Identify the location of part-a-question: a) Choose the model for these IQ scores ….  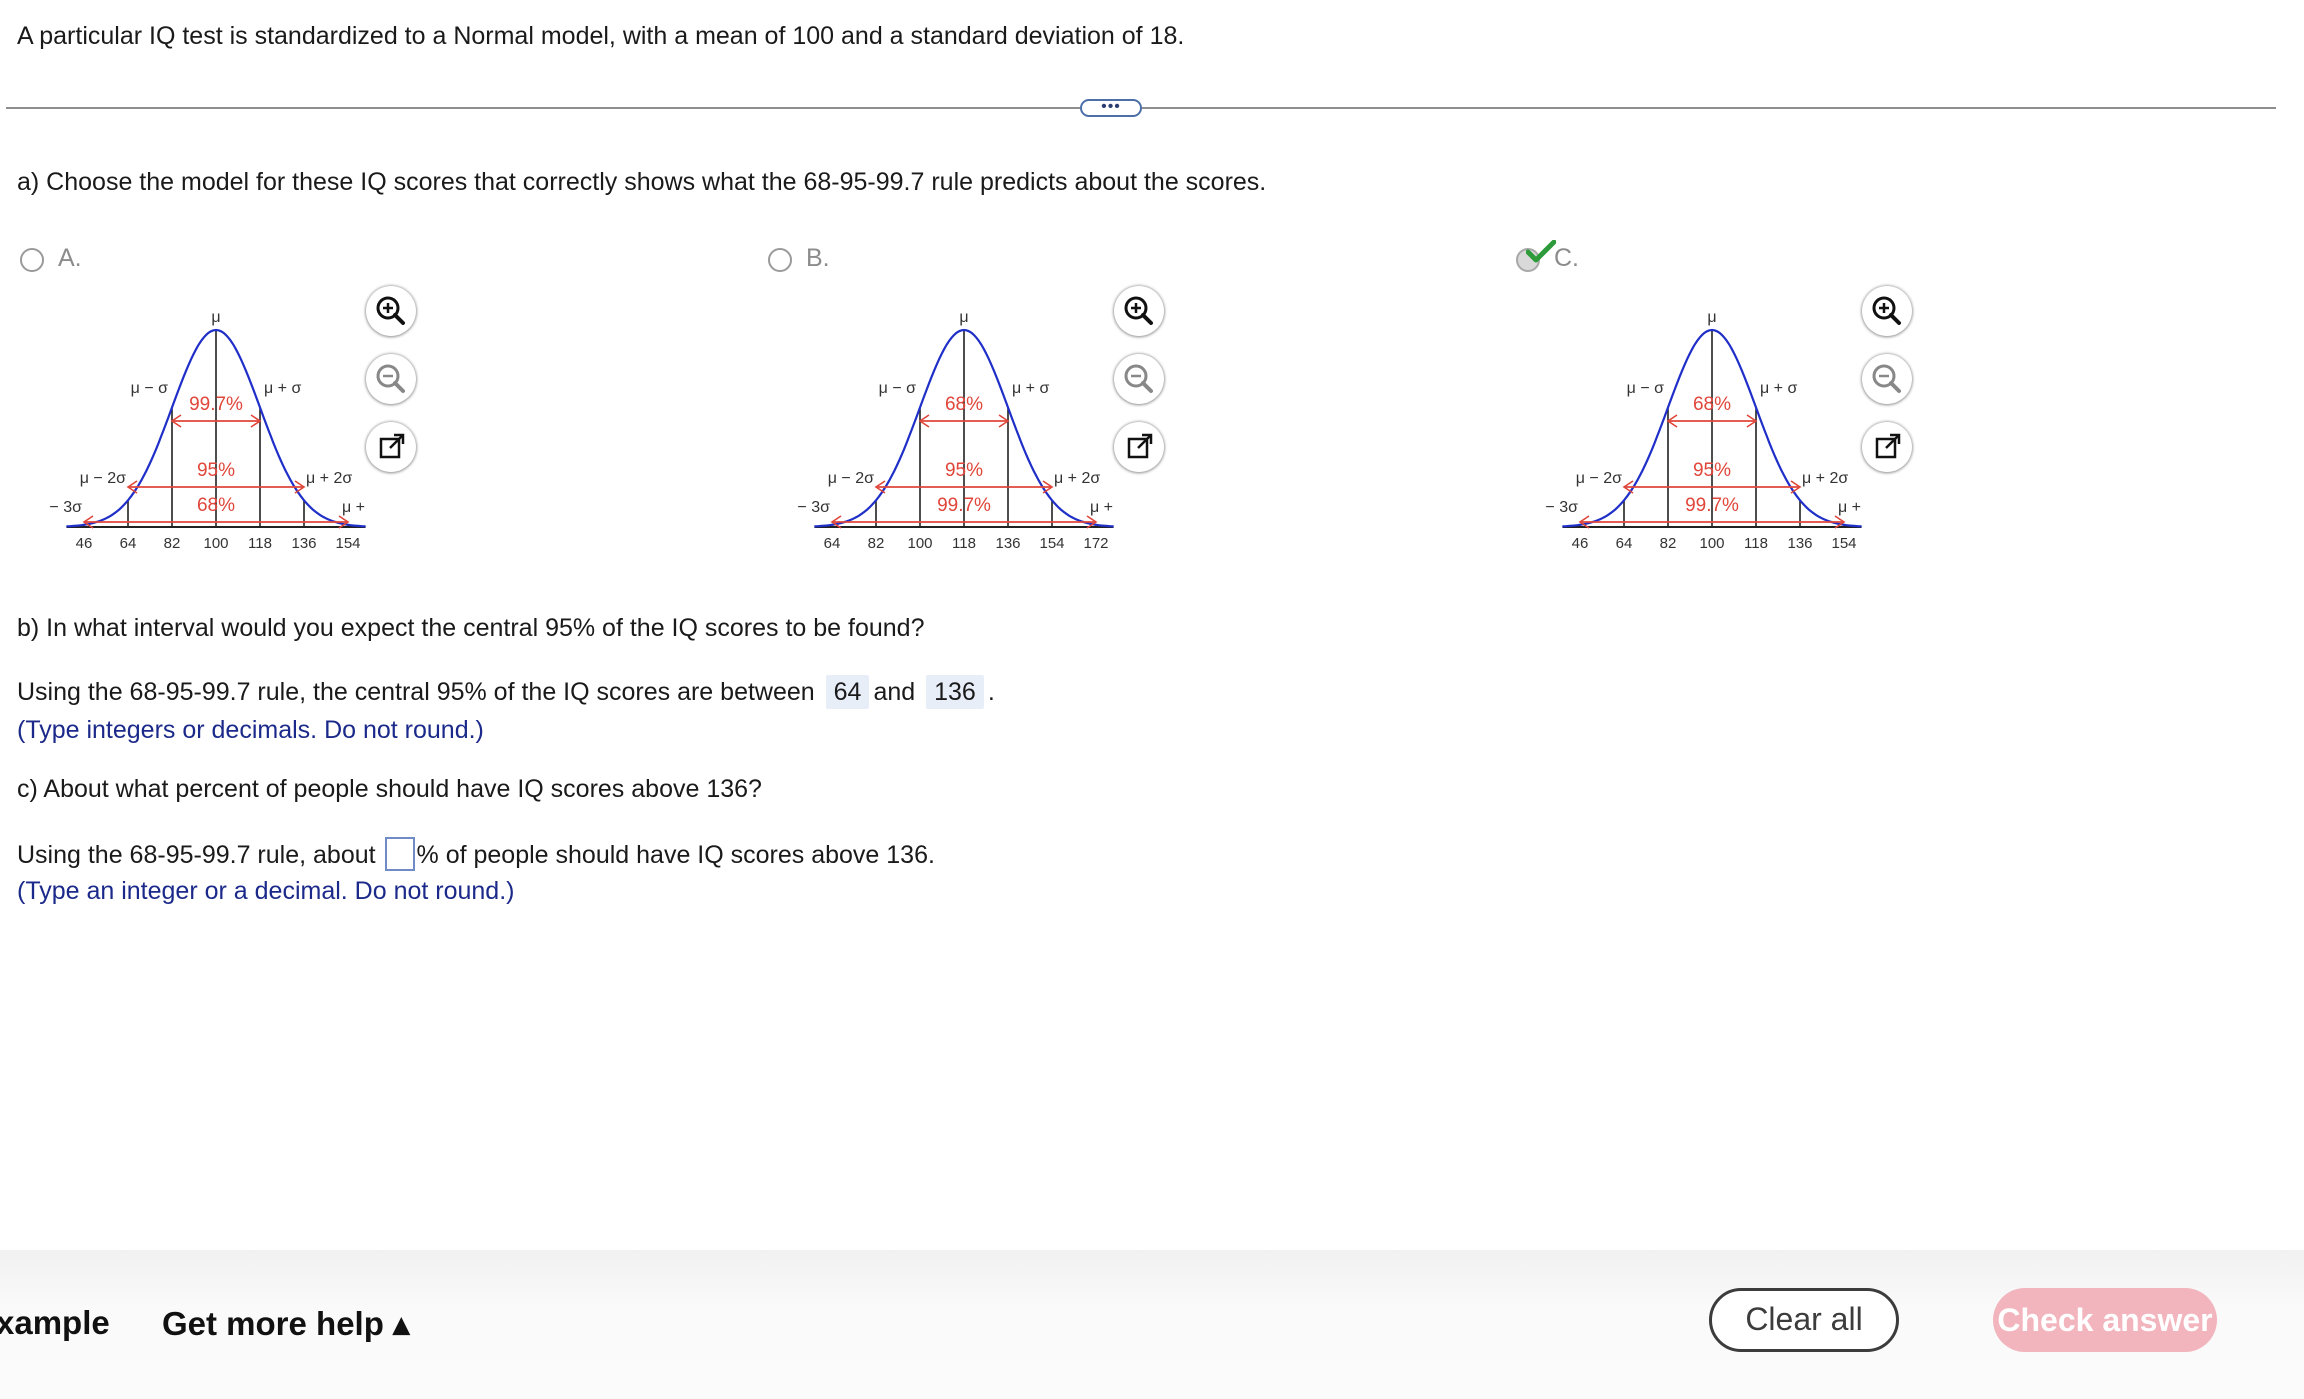
(642, 182).